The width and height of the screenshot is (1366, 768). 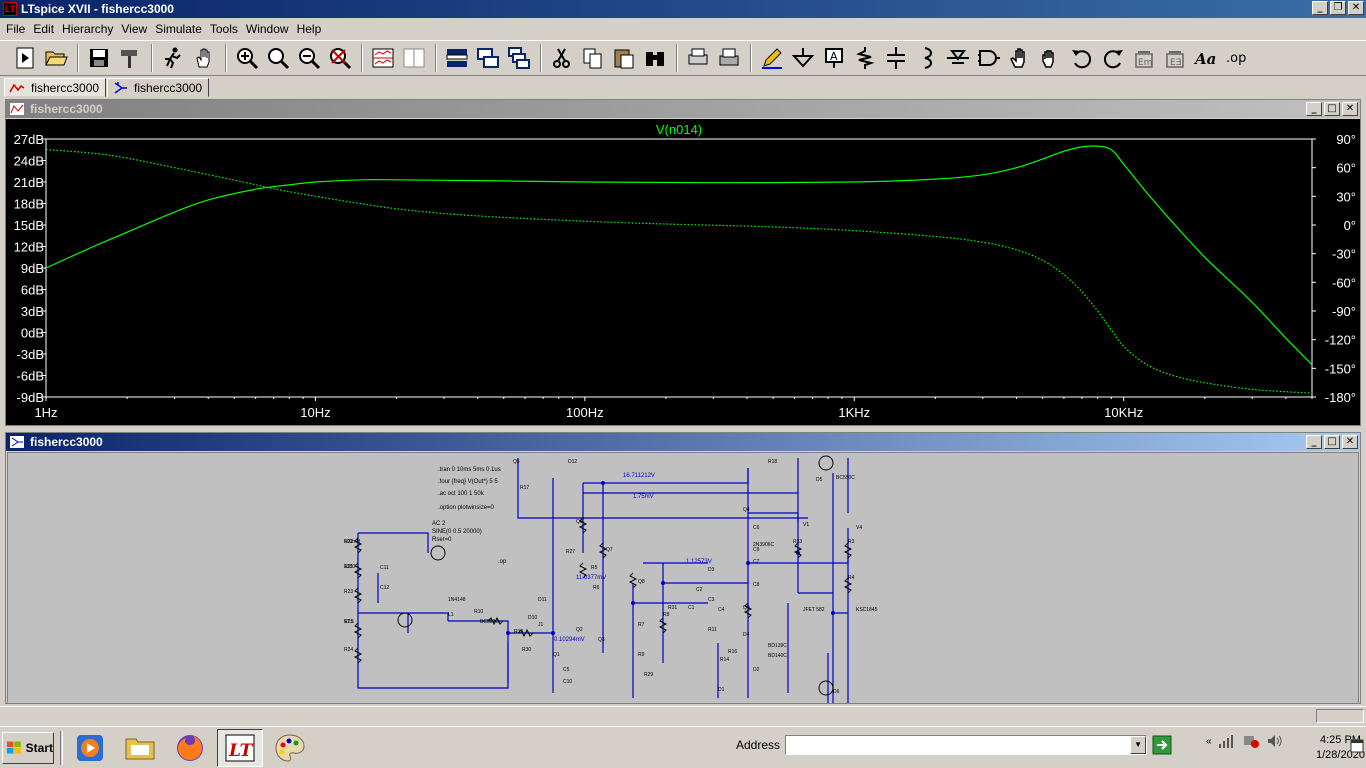 I want to click on component-label: R27, so click(x=570, y=552).